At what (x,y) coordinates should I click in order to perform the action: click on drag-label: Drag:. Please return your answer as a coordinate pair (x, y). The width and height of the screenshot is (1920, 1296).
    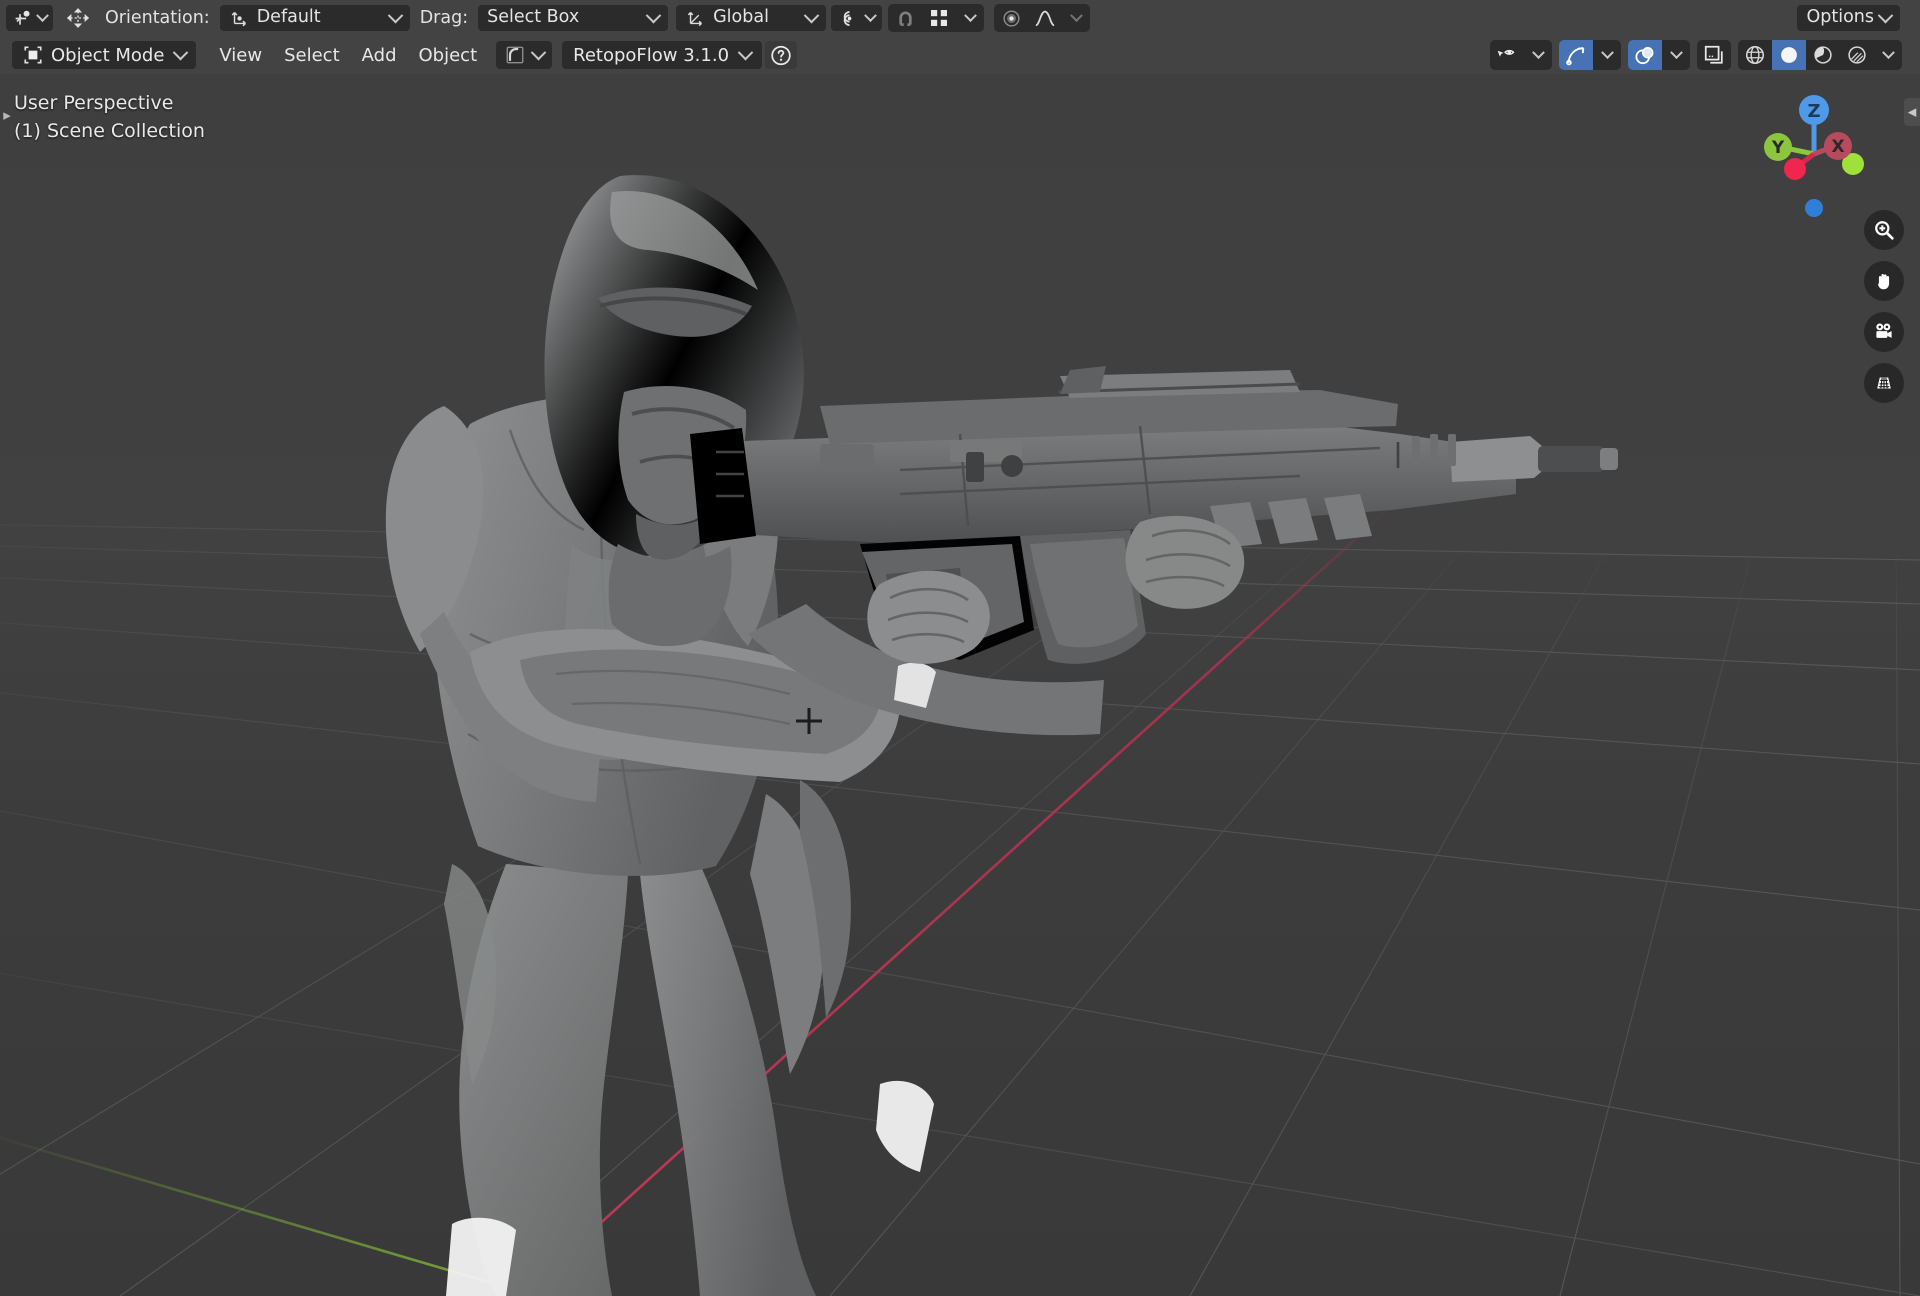
    Looking at the image, I should click on (444, 18).